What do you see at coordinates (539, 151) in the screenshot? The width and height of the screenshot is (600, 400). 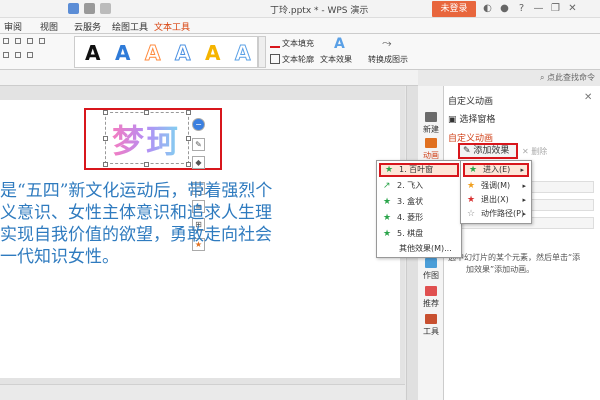 I see `delete-label: 删除` at bounding box center [539, 151].